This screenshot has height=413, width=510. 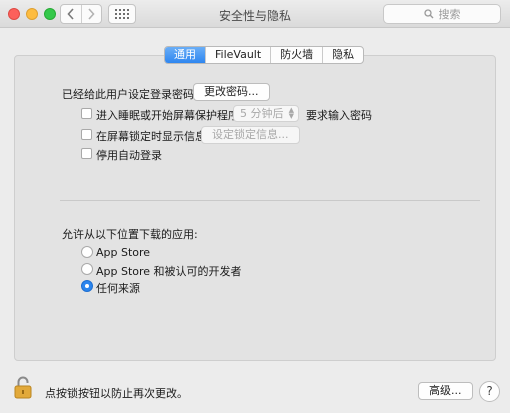 What do you see at coordinates (428, 14) in the screenshot?
I see `search-icon` at bounding box center [428, 14].